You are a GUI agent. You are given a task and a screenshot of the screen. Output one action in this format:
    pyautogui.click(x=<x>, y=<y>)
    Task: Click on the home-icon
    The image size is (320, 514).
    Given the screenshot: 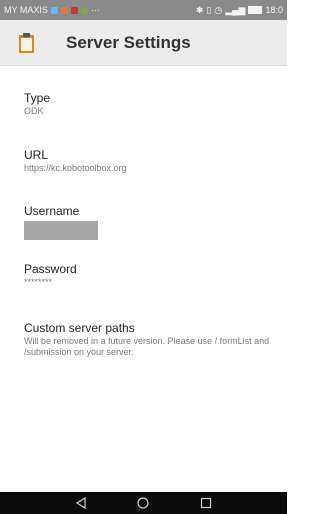 What is the action you would take?
    pyautogui.click(x=143, y=503)
    